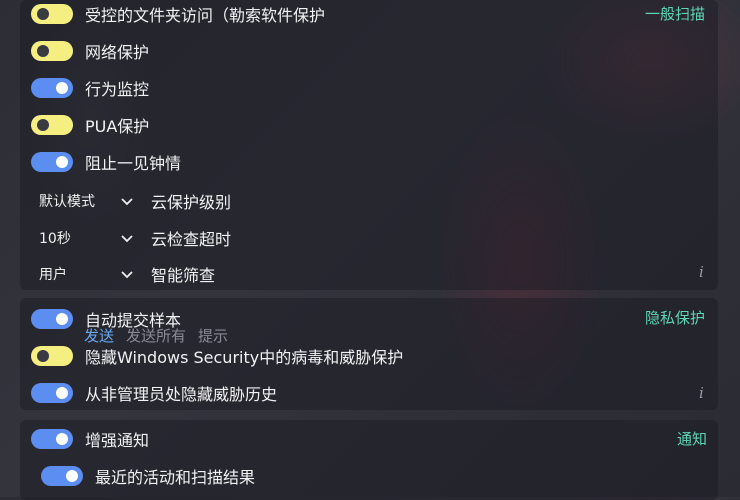 The width and height of the screenshot is (740, 500). I want to click on privacy-title: 隐私保护, so click(675, 318).